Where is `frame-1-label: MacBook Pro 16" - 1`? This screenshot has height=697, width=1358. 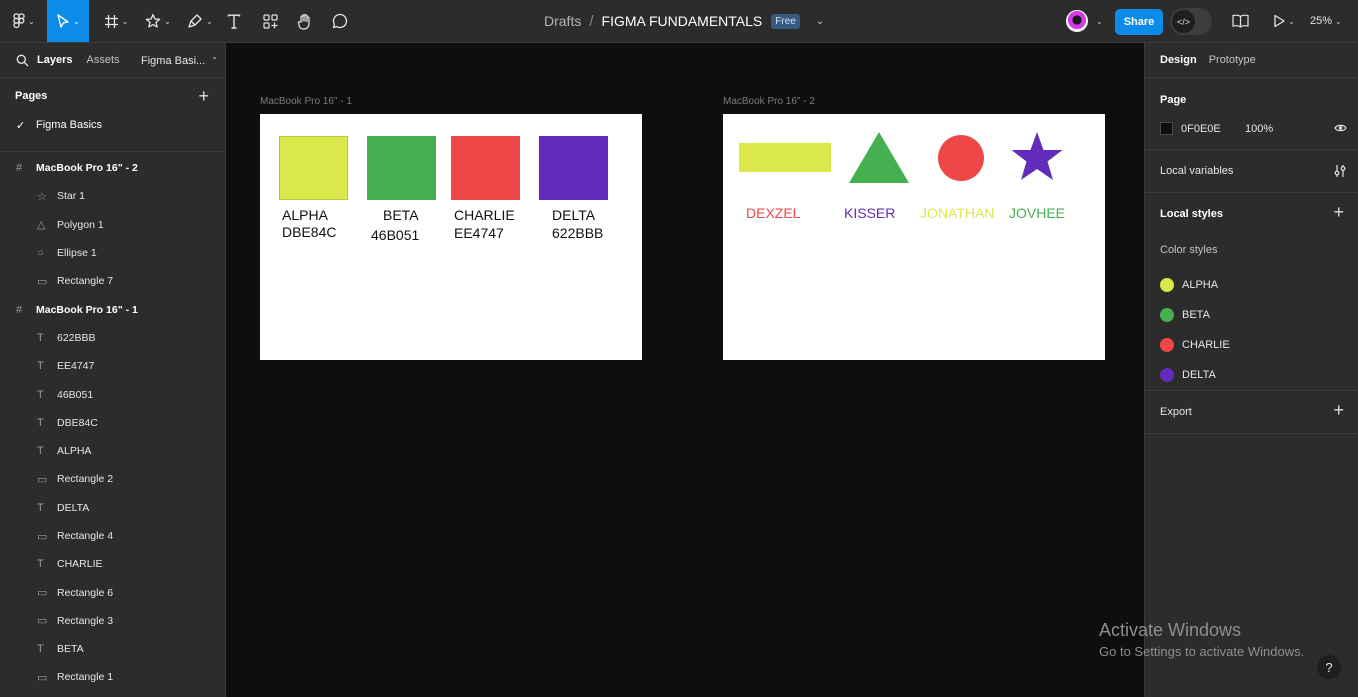
frame-1-label: MacBook Pro 16" - 1 is located at coordinates (306, 101).